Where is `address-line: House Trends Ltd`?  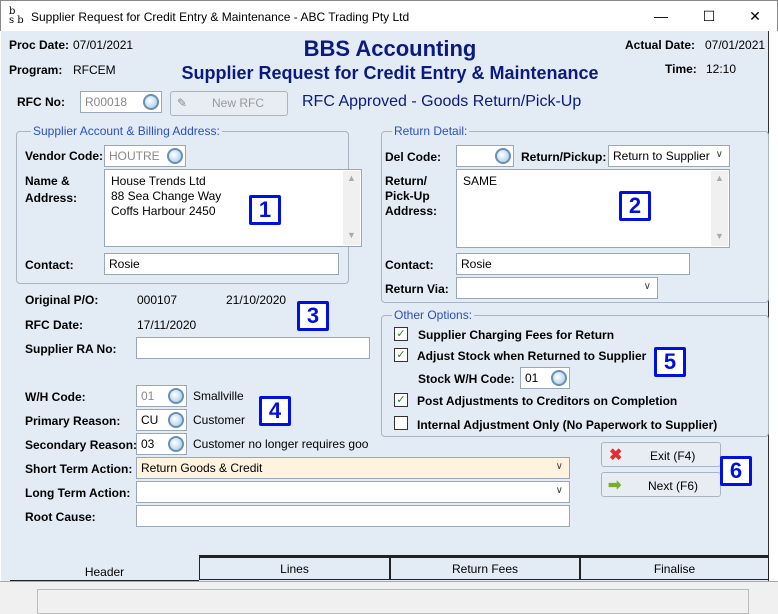 address-line: House Trends Ltd is located at coordinates (158, 181).